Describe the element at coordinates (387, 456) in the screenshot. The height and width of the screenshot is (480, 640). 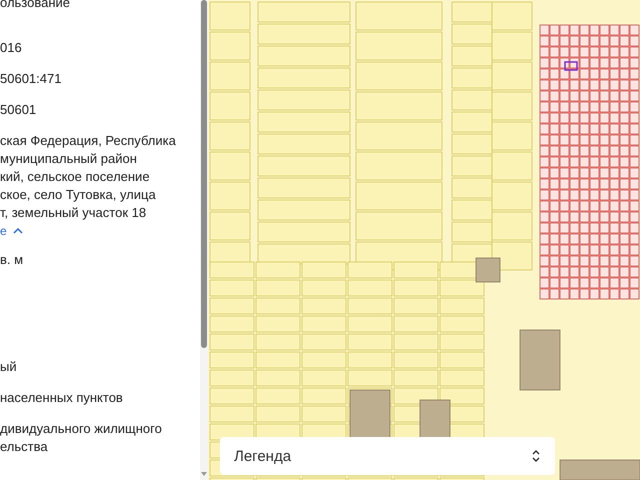
I see `legend-select: Легенда` at that location.